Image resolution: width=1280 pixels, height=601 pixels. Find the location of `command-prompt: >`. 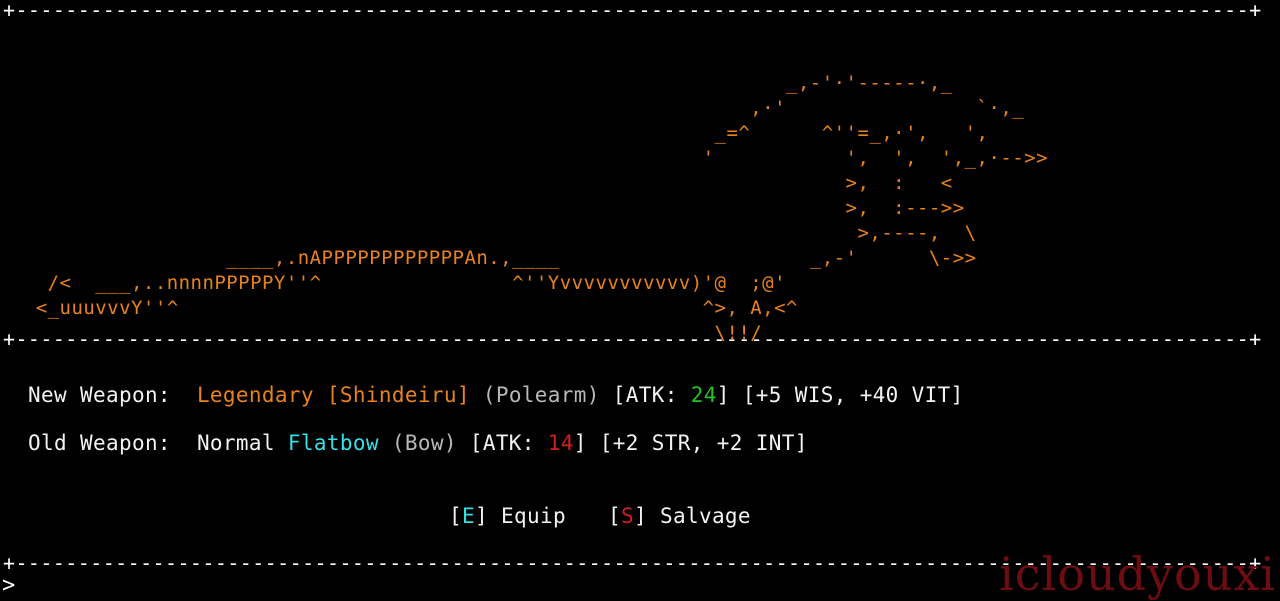

command-prompt: > is located at coordinates (8, 586).